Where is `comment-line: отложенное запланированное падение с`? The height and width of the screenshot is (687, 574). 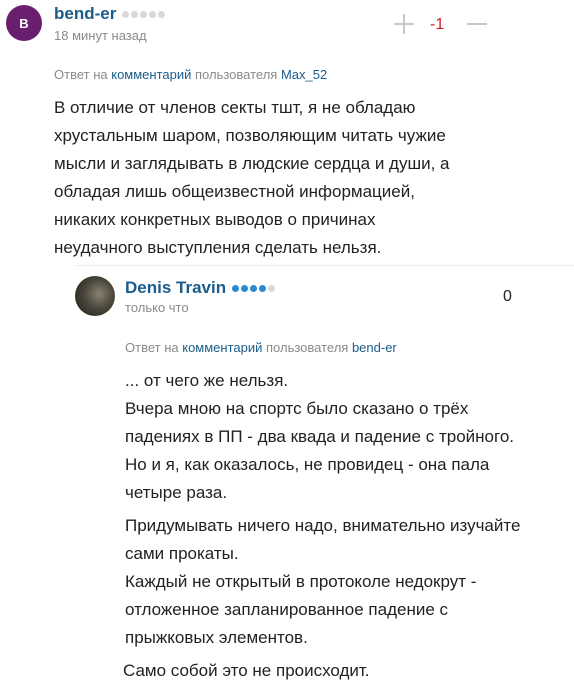 comment-line: отложенное запланированное падение с is located at coordinates (287, 609).